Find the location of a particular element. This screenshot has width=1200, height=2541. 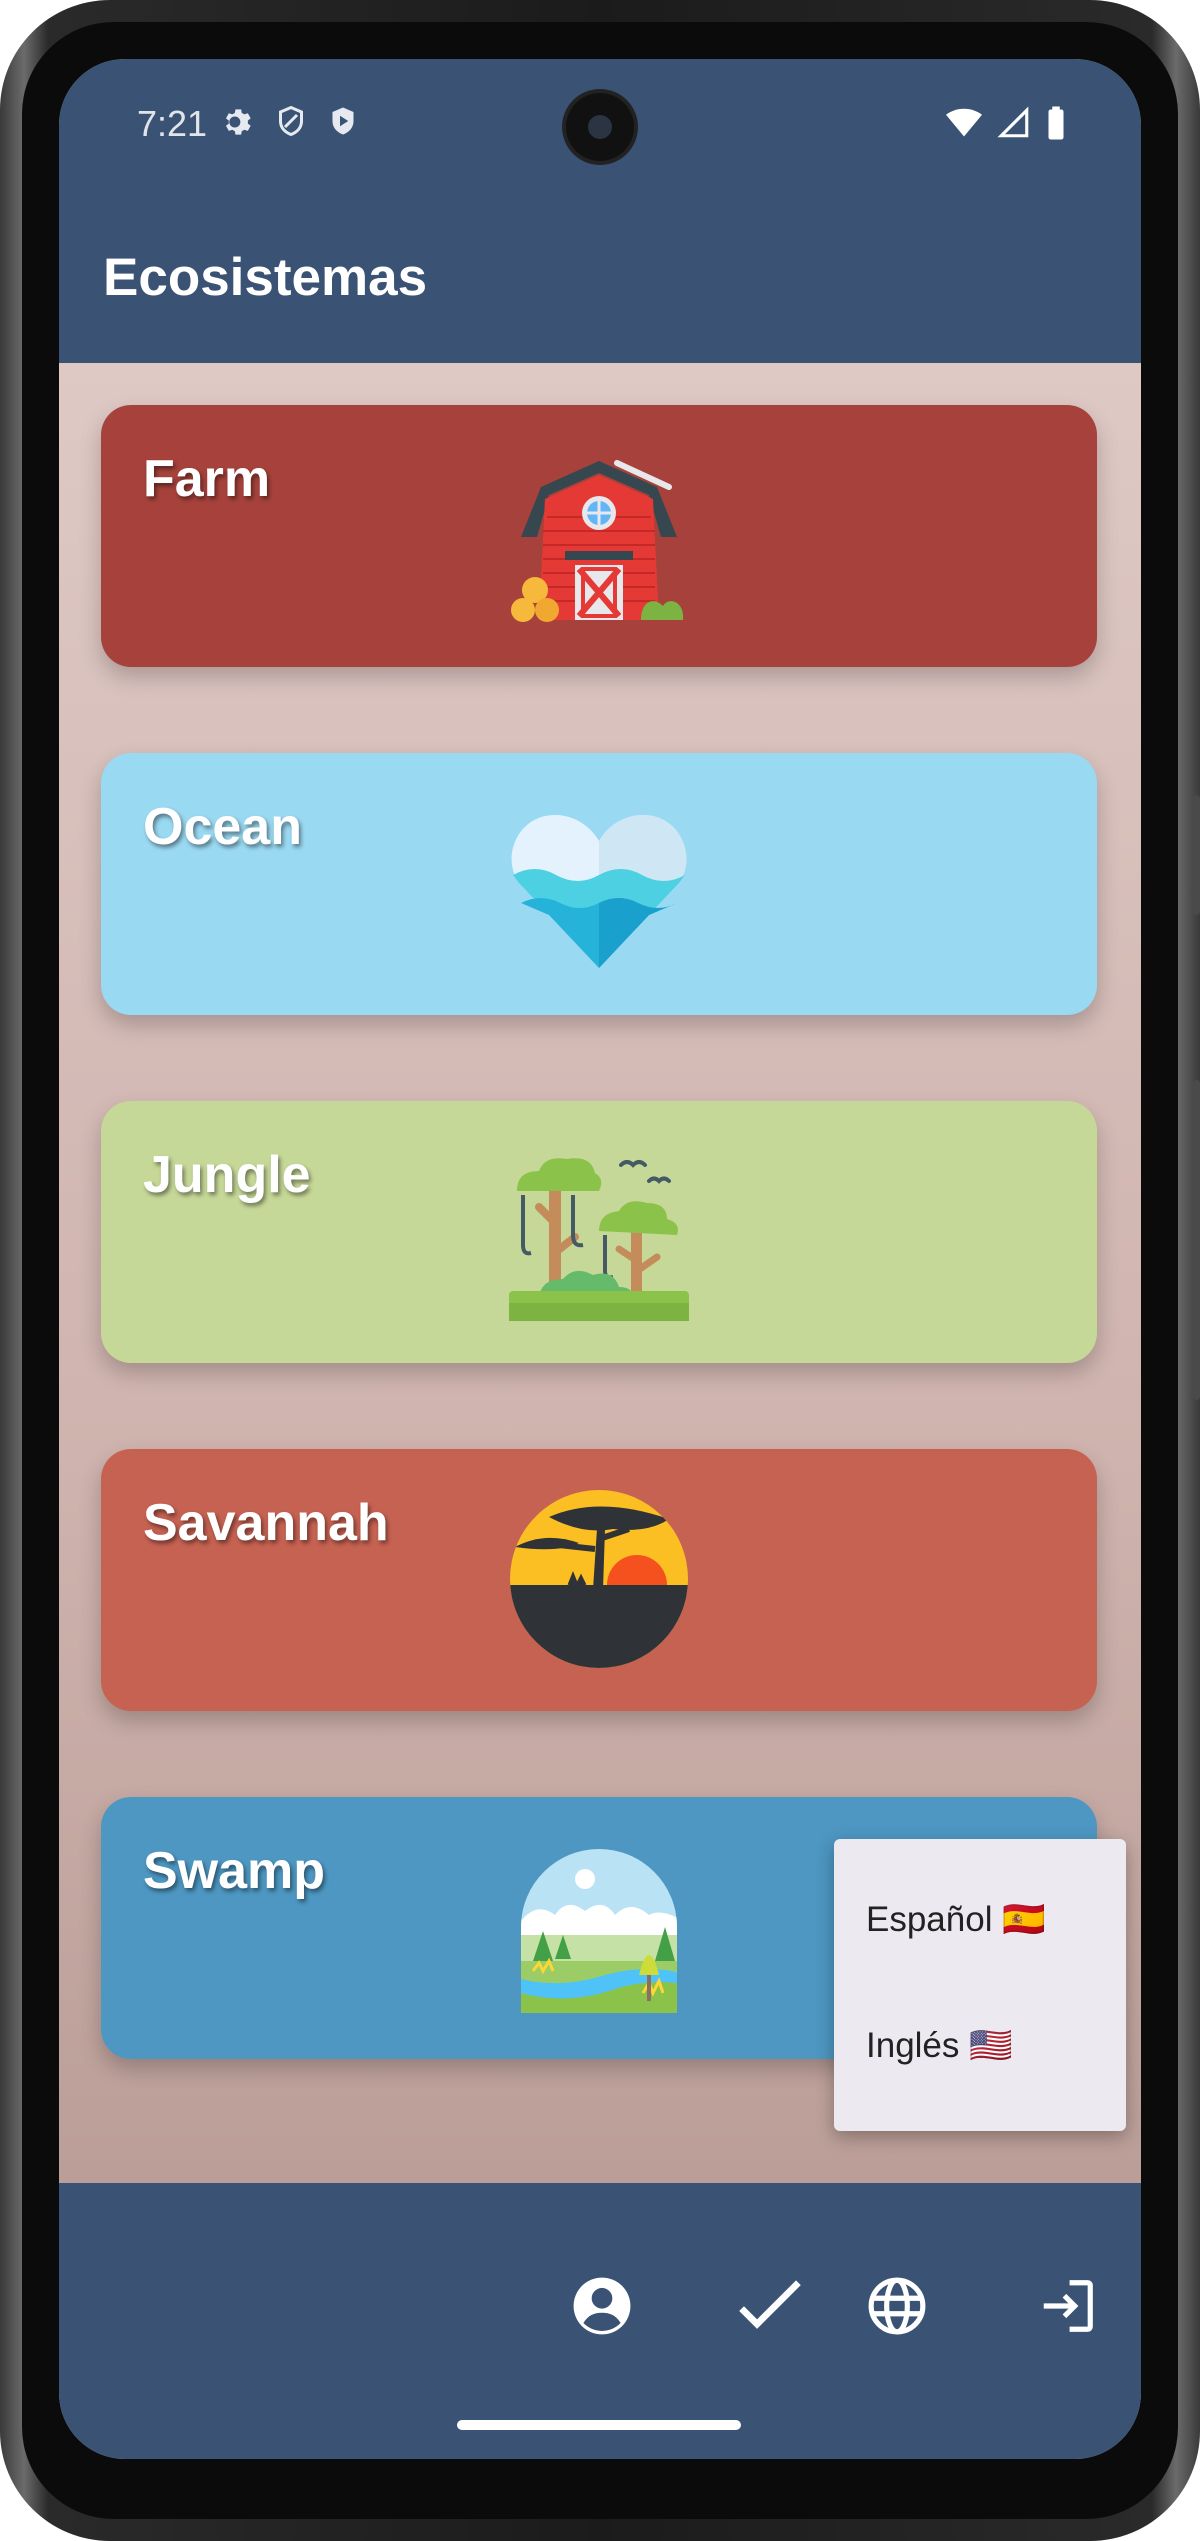

language-option-english: Inglés 🇺🇸 is located at coordinates (939, 2045).